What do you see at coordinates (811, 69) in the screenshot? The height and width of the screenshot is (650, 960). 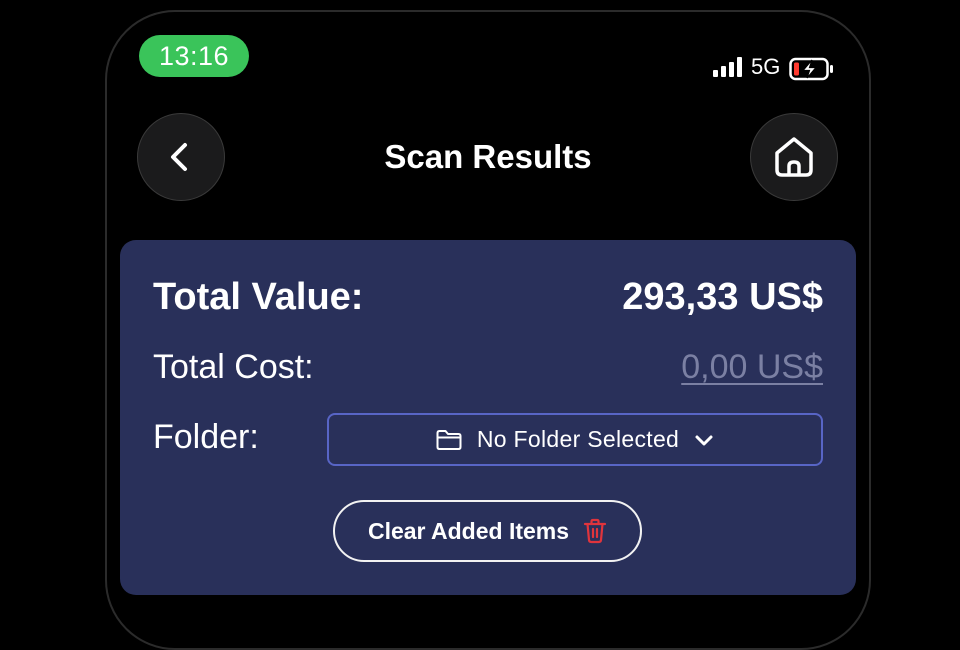 I see `battery-charging-icon` at bounding box center [811, 69].